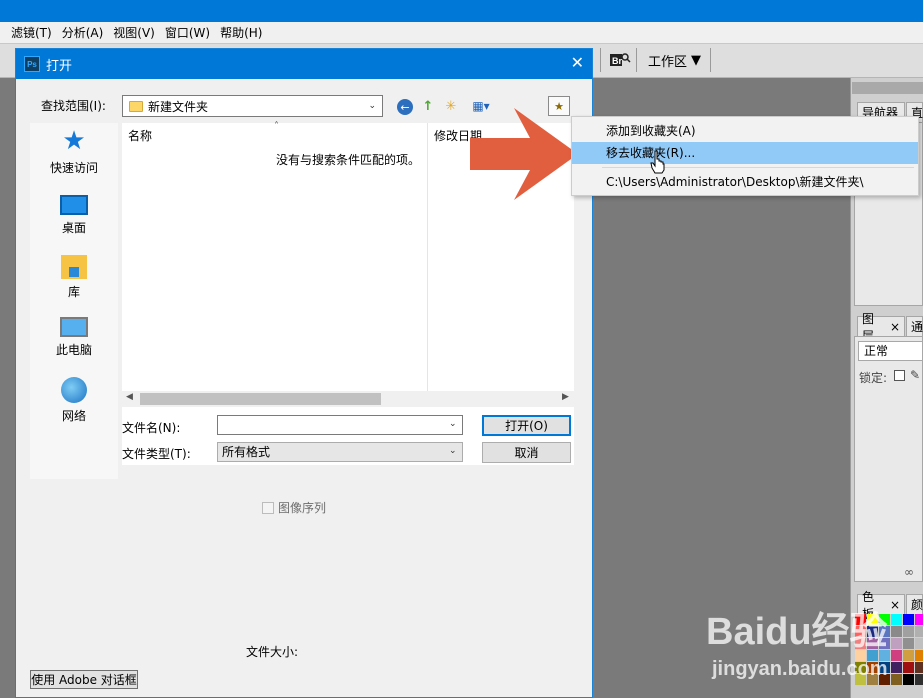  What do you see at coordinates (668, 62) in the screenshot?
I see `workspace-label: 工作区` at bounding box center [668, 62].